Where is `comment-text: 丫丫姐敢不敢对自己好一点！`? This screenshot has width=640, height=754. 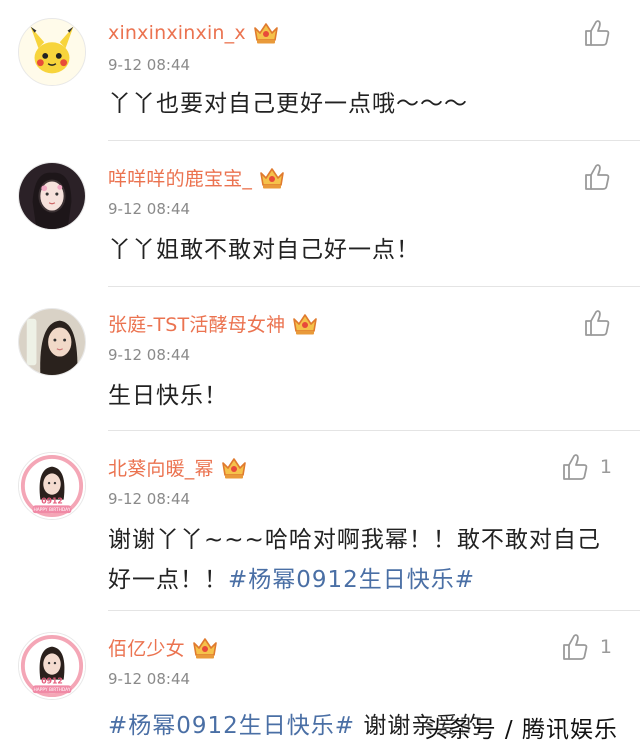 comment-text: 丫丫姐敢不敢对自己好一点！ is located at coordinates (264, 250).